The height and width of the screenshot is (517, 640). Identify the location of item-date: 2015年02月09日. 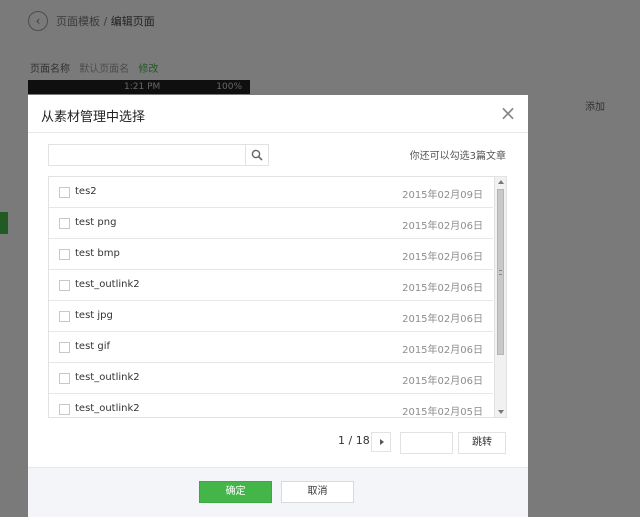
(442, 195).